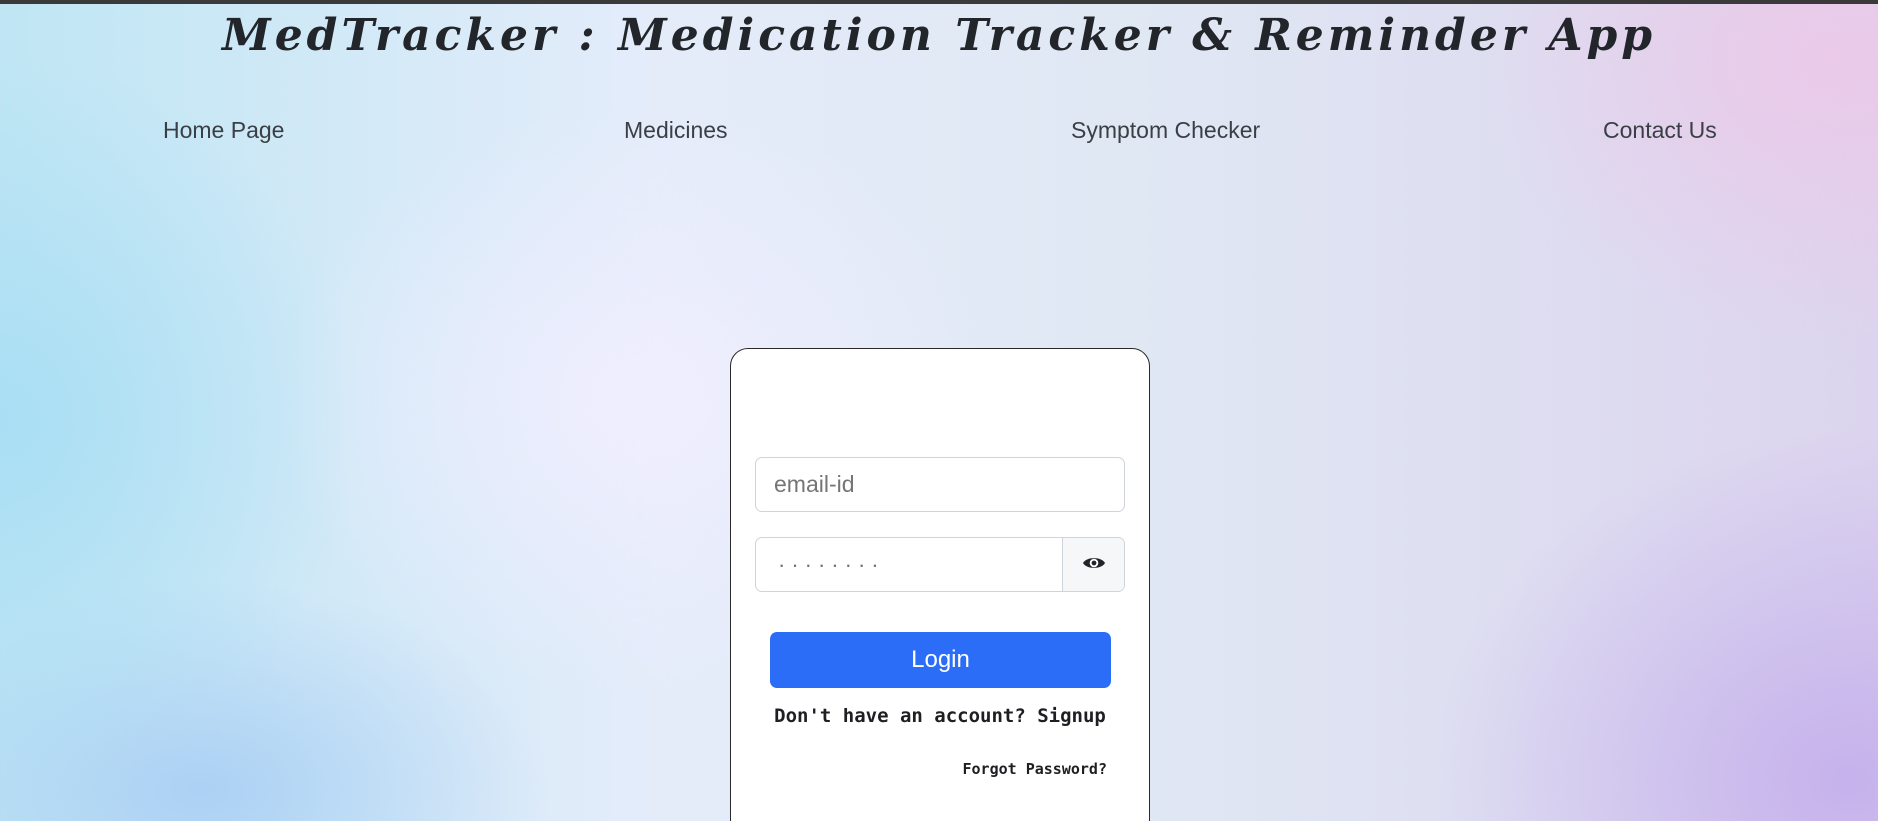 The image size is (1878, 821). Describe the element at coordinates (676, 130) in the screenshot. I see `nav-medicines: Medicines` at that location.